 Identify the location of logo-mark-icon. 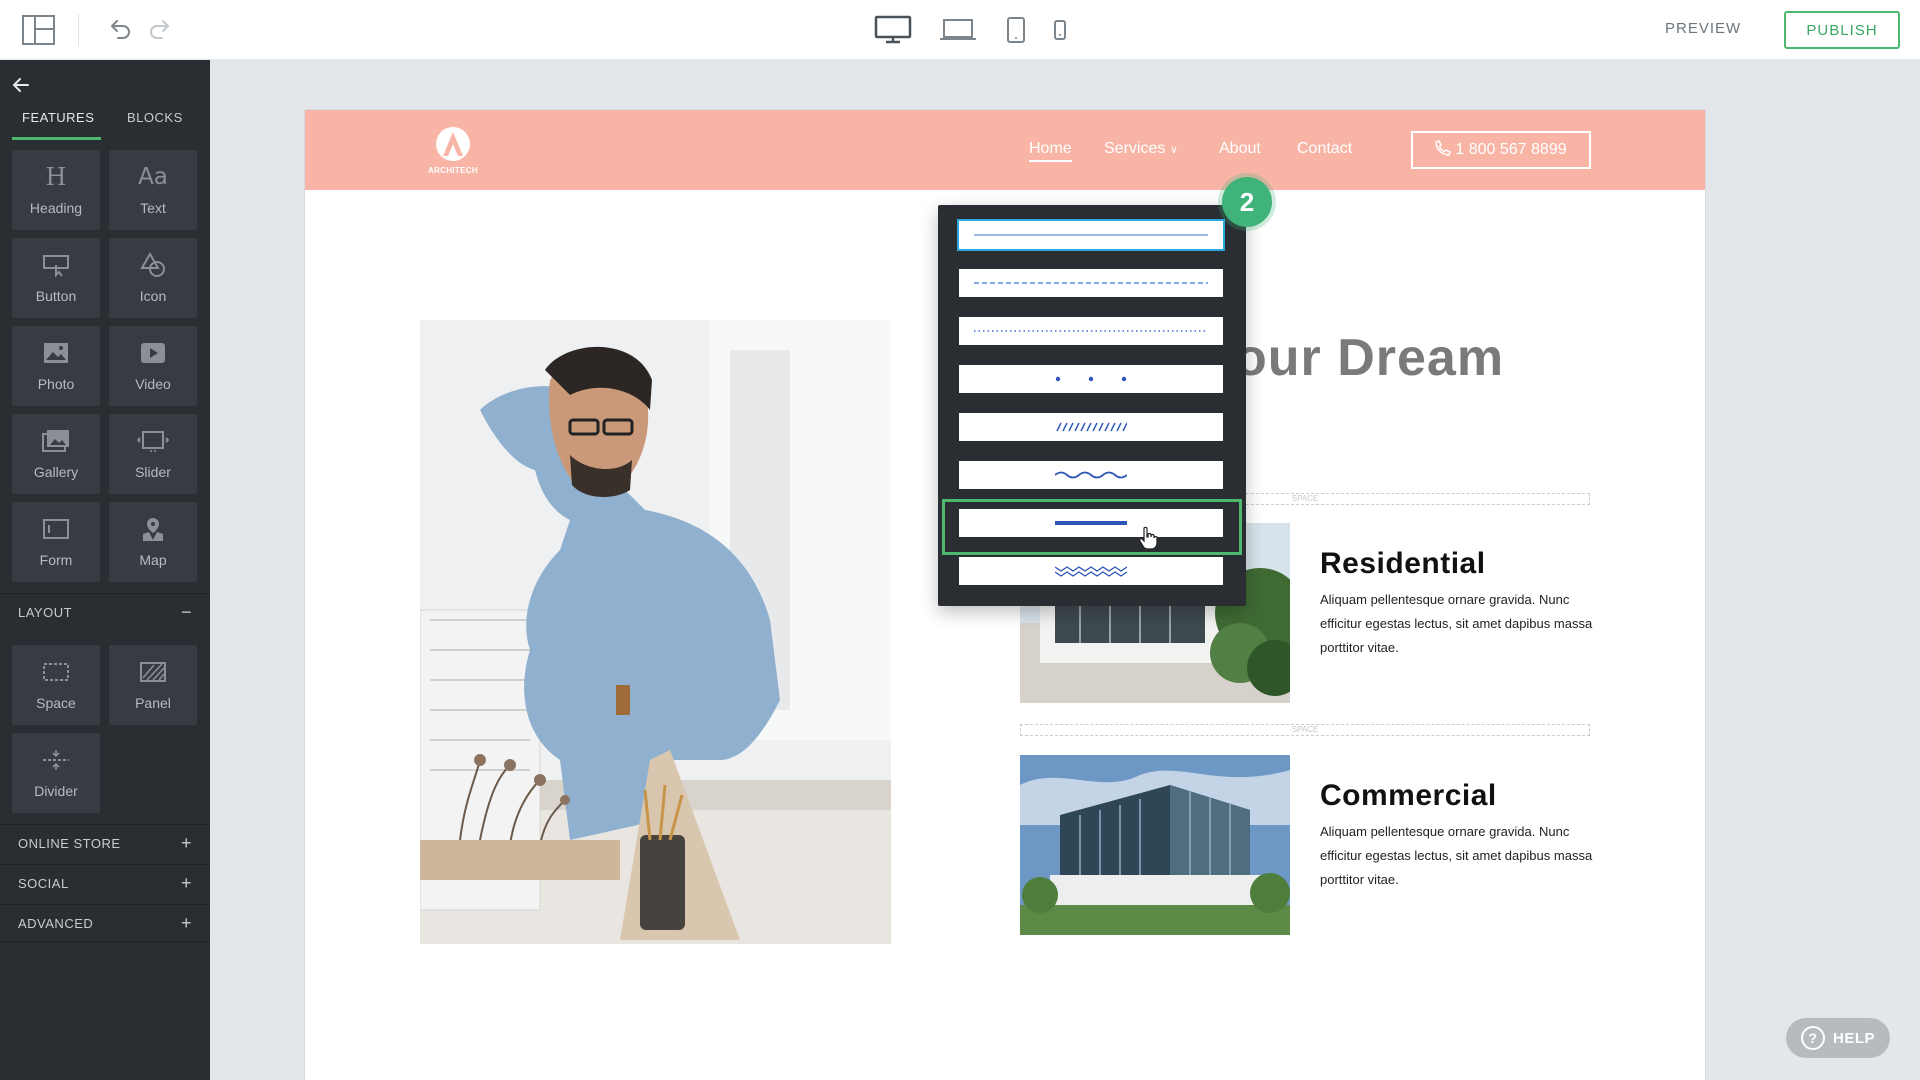
(453, 144).